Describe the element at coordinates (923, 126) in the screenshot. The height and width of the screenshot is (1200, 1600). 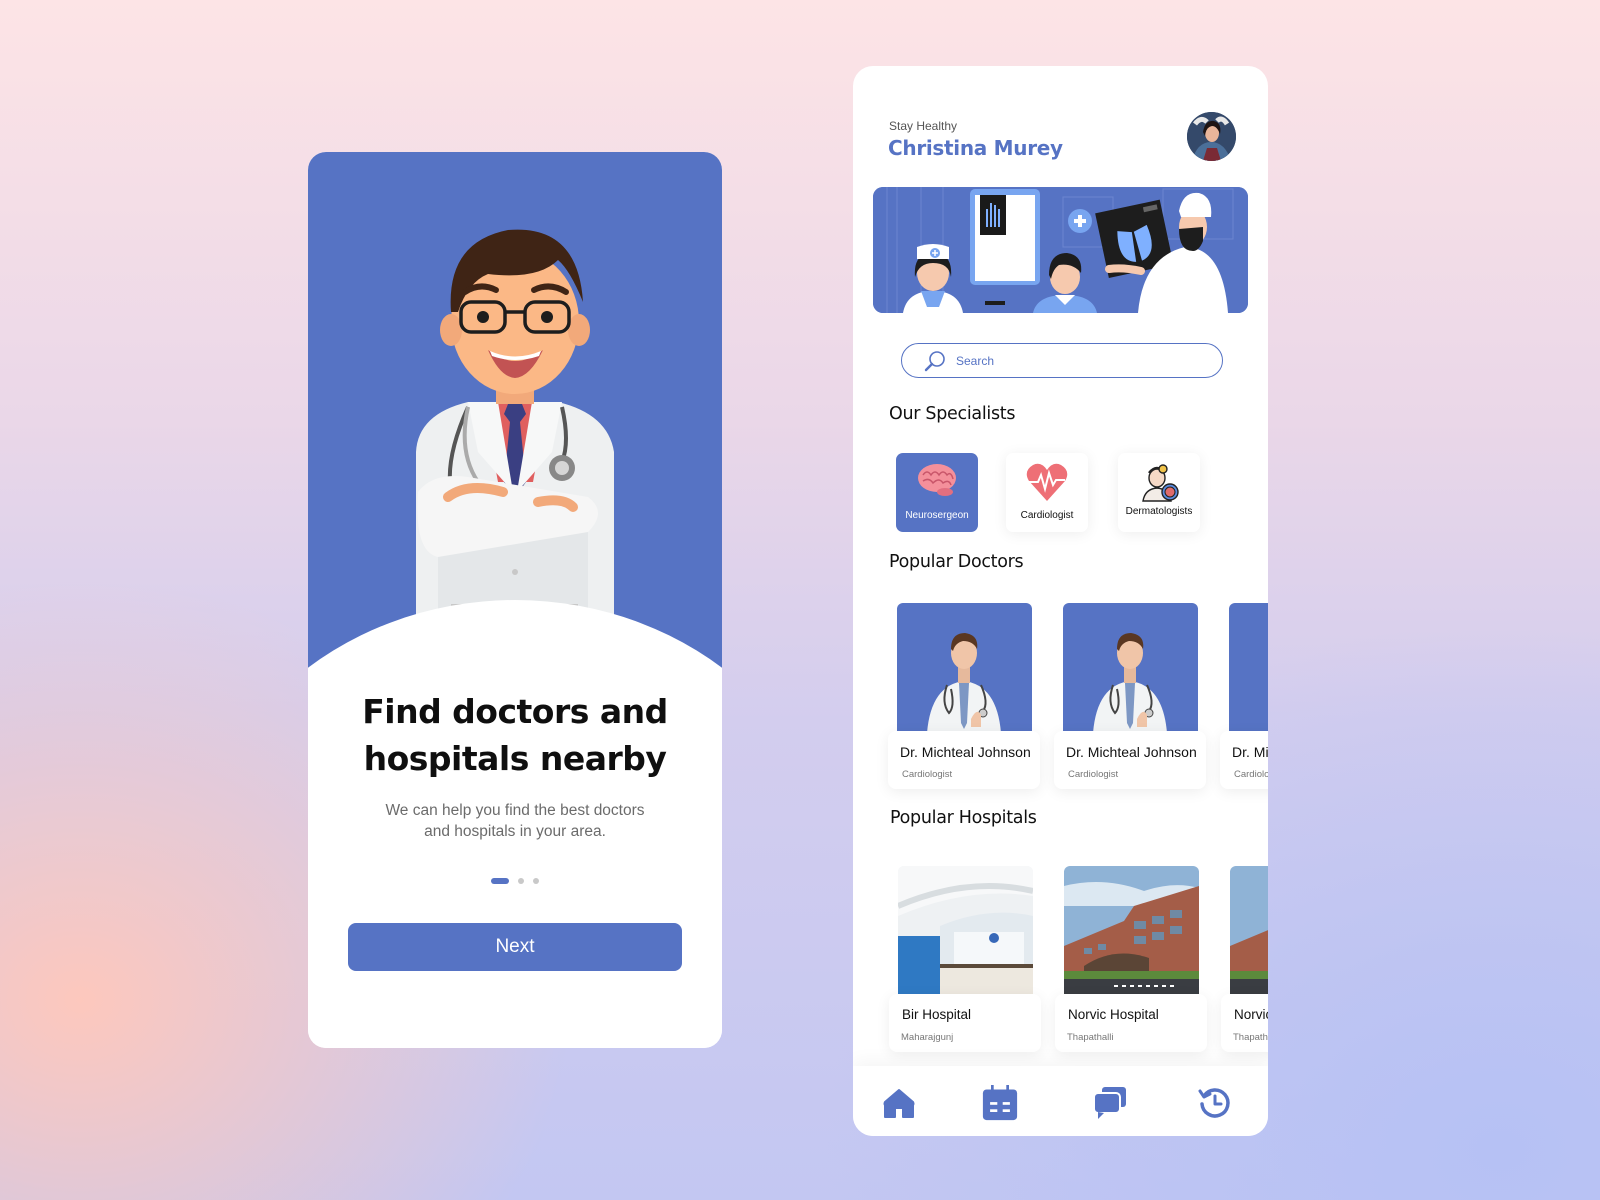
I see `greeting-text: Stay Healthy` at that location.